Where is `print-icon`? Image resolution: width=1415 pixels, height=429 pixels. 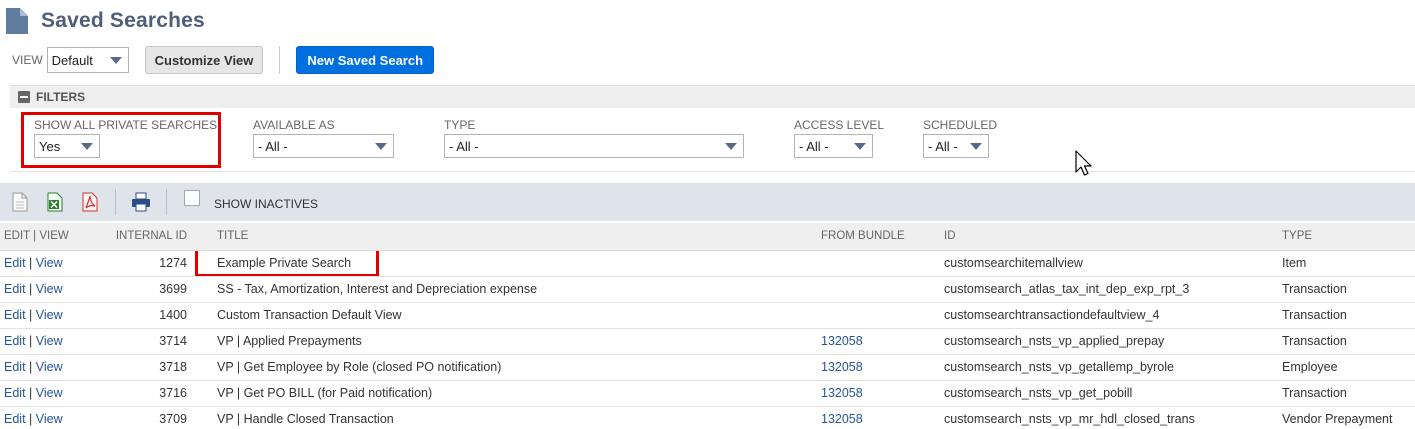
print-icon is located at coordinates (141, 202).